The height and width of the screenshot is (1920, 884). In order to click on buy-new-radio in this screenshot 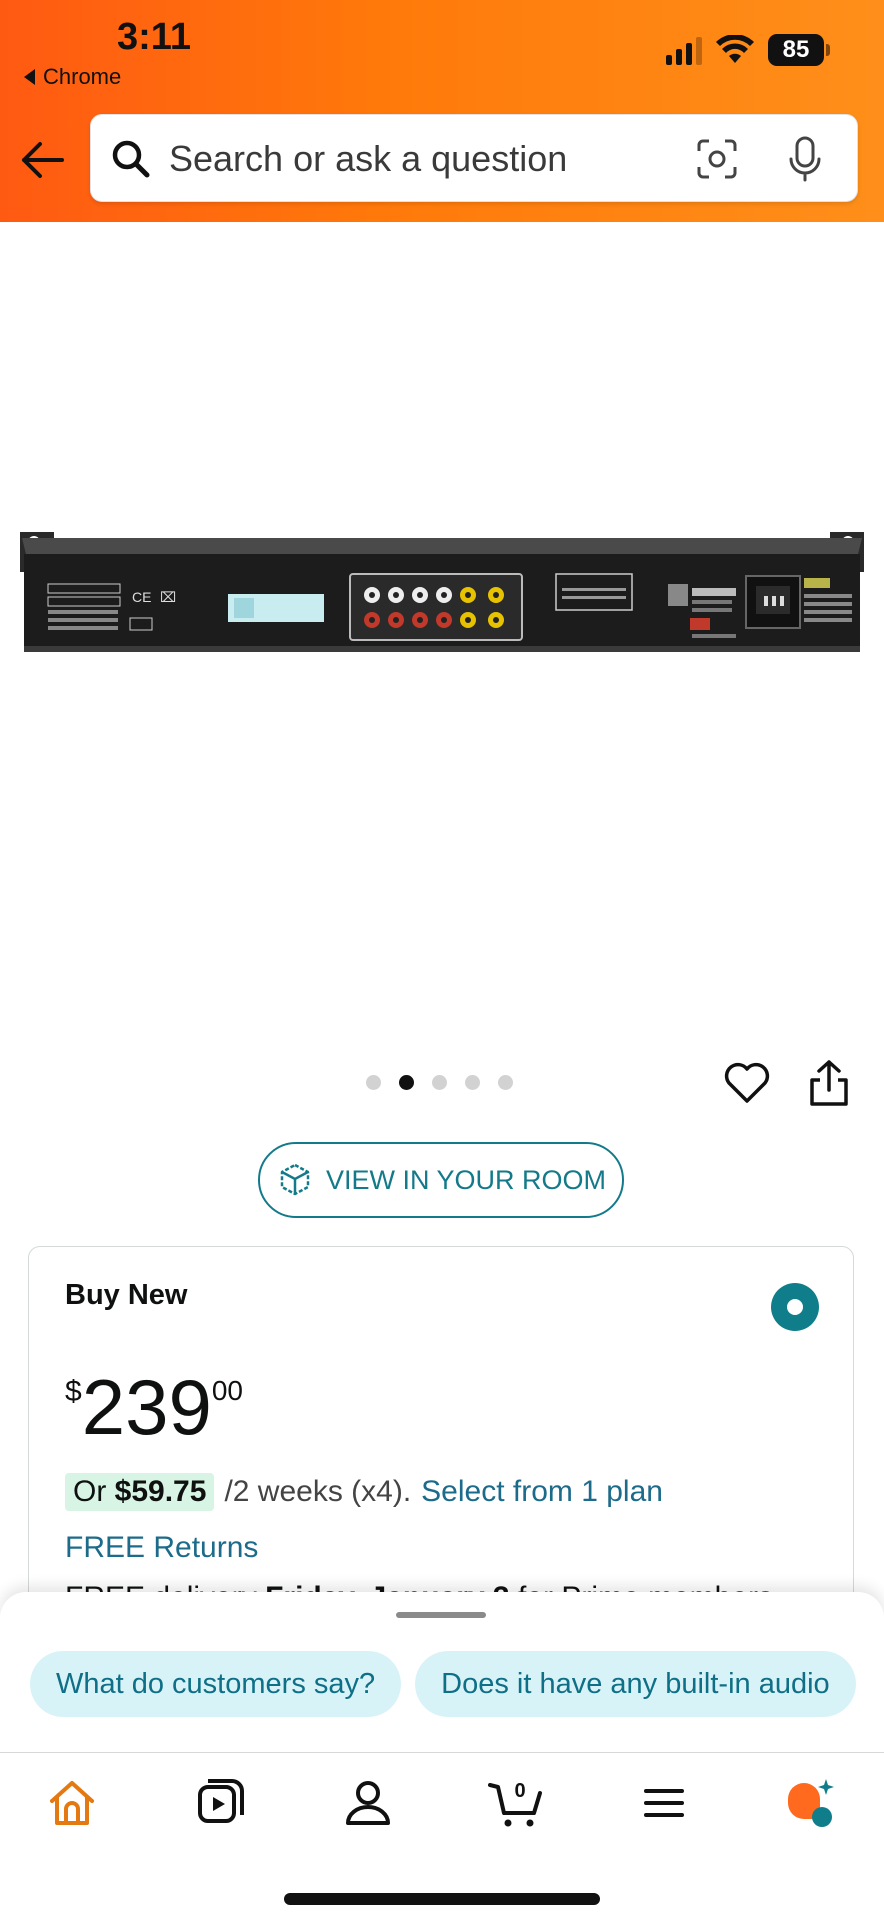, I will do `click(795, 1307)`.